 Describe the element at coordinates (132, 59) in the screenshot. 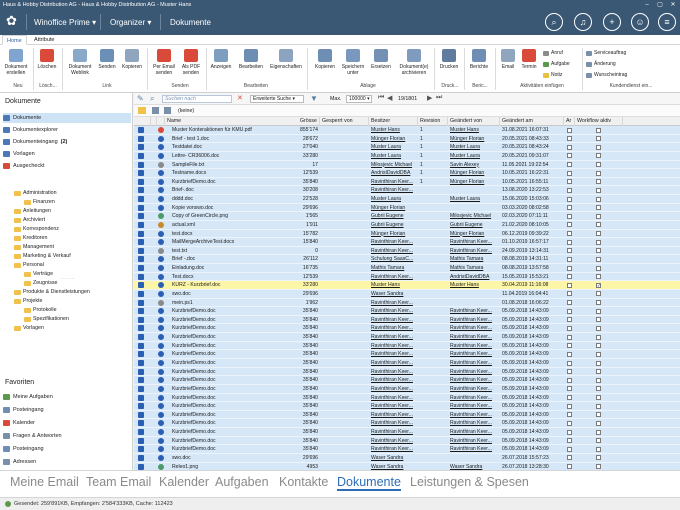

I see `copy-link-button: Kopieren` at that location.